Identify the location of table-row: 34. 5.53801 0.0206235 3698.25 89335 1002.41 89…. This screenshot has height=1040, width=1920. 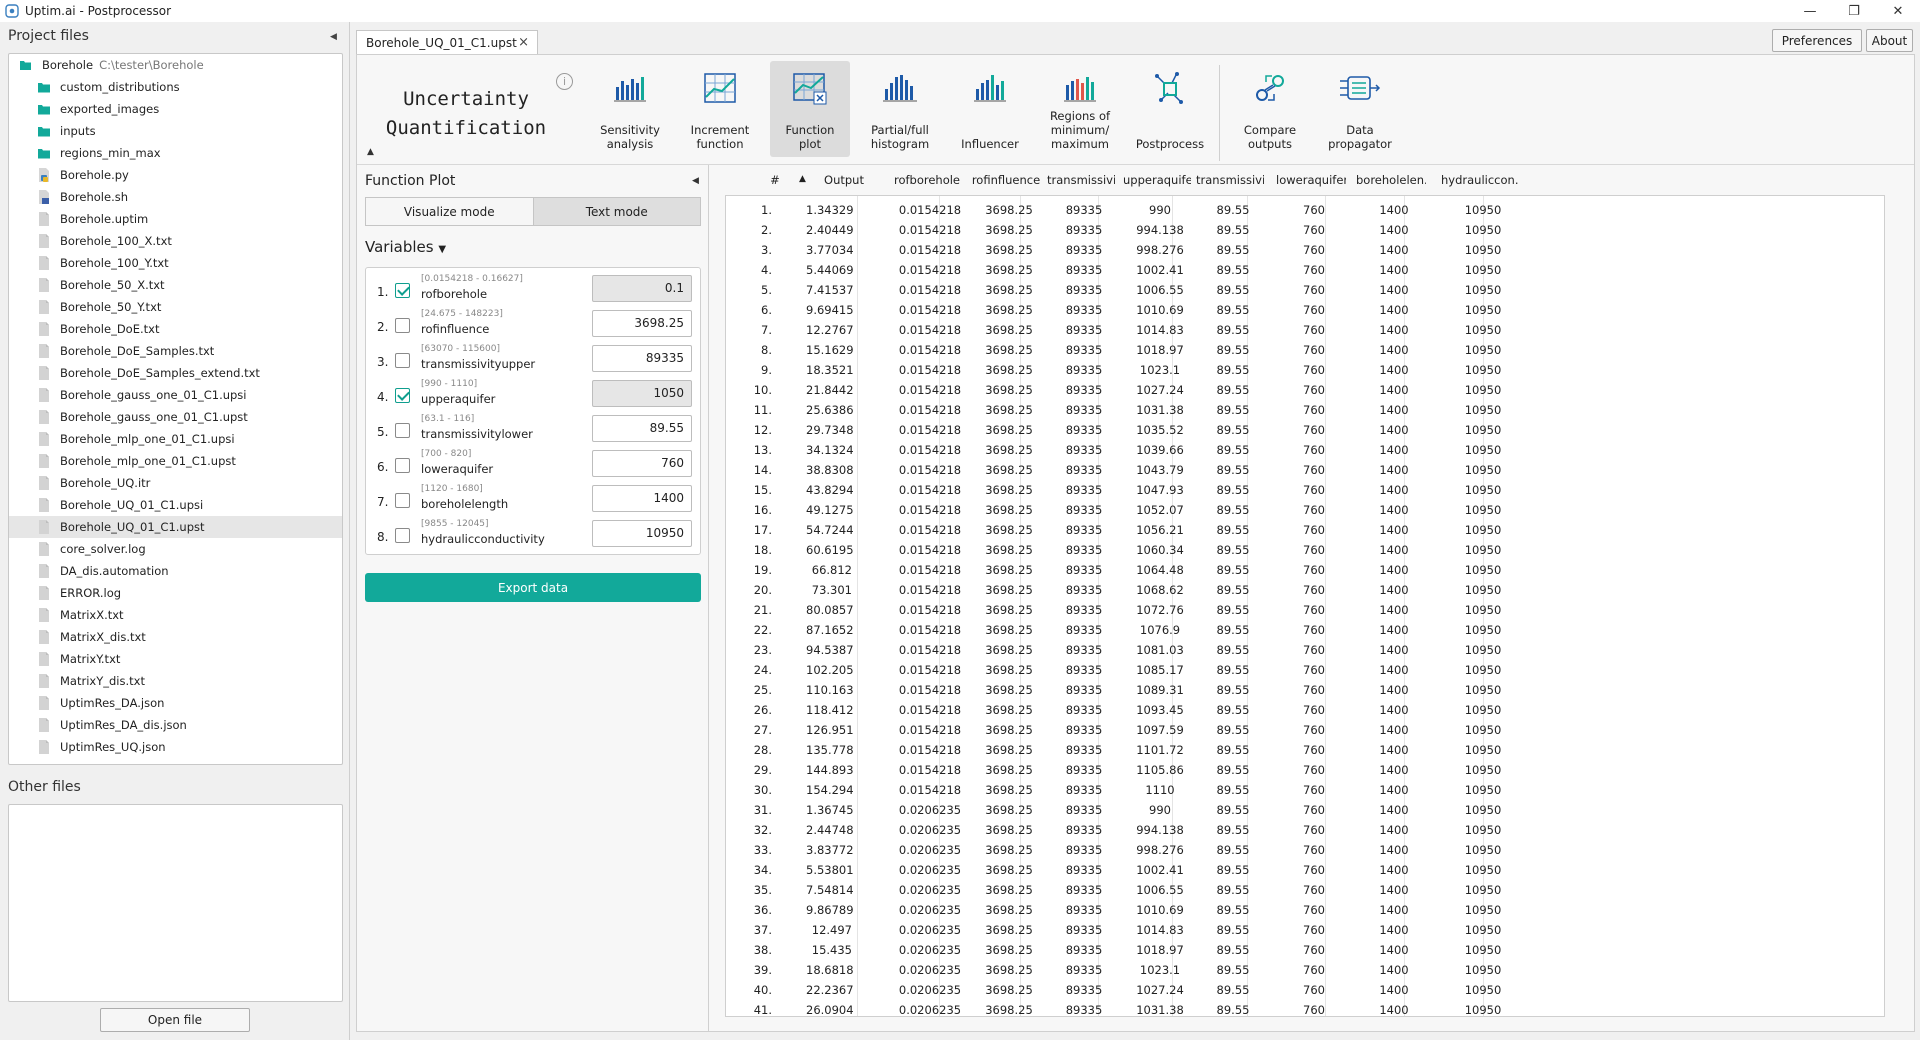
(1121, 870).